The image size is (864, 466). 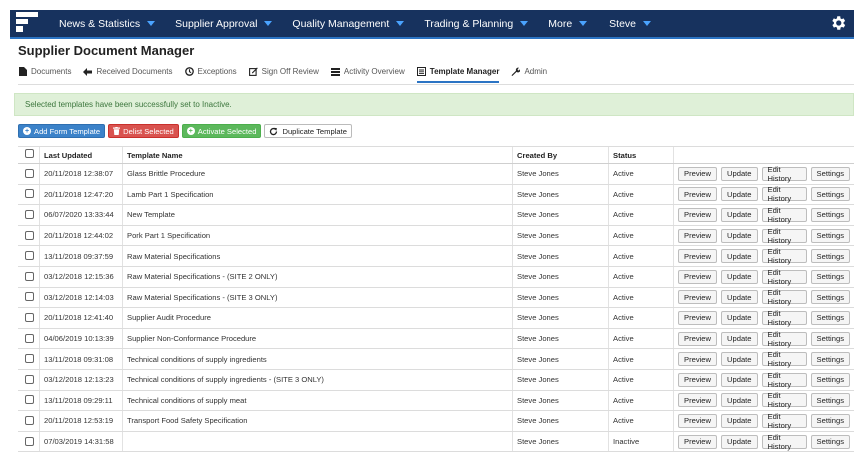 I want to click on activate-selected-button: + Activate Selected, so click(x=221, y=131).